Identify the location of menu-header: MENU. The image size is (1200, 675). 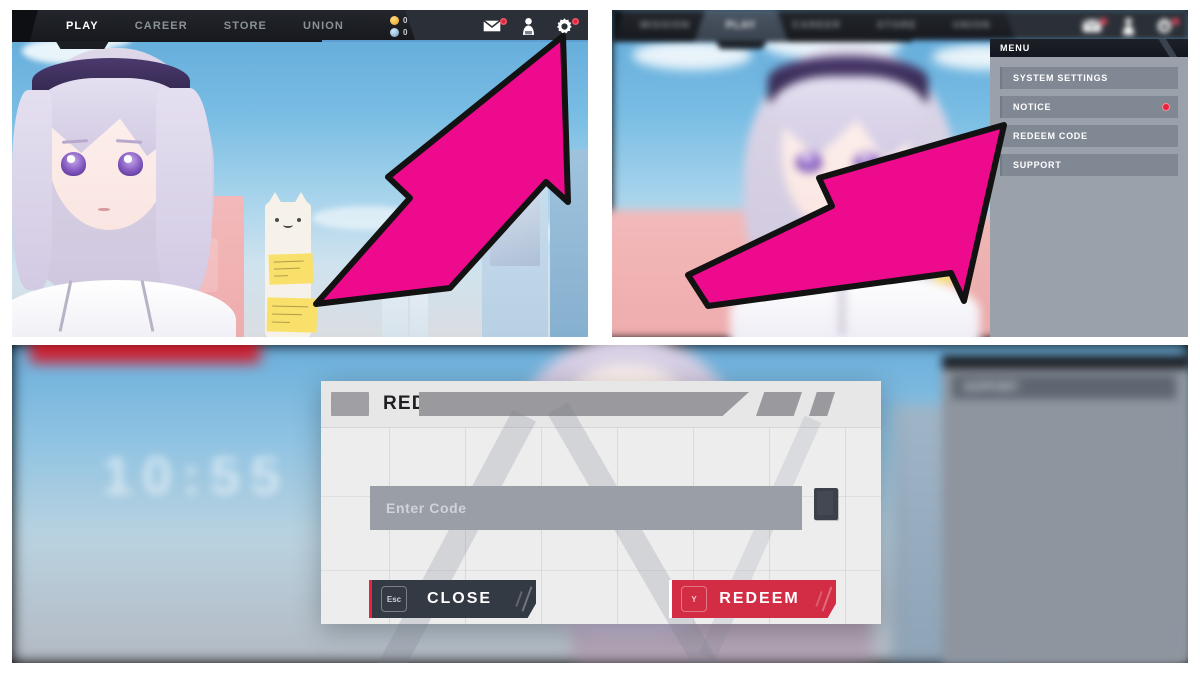
(1089, 48).